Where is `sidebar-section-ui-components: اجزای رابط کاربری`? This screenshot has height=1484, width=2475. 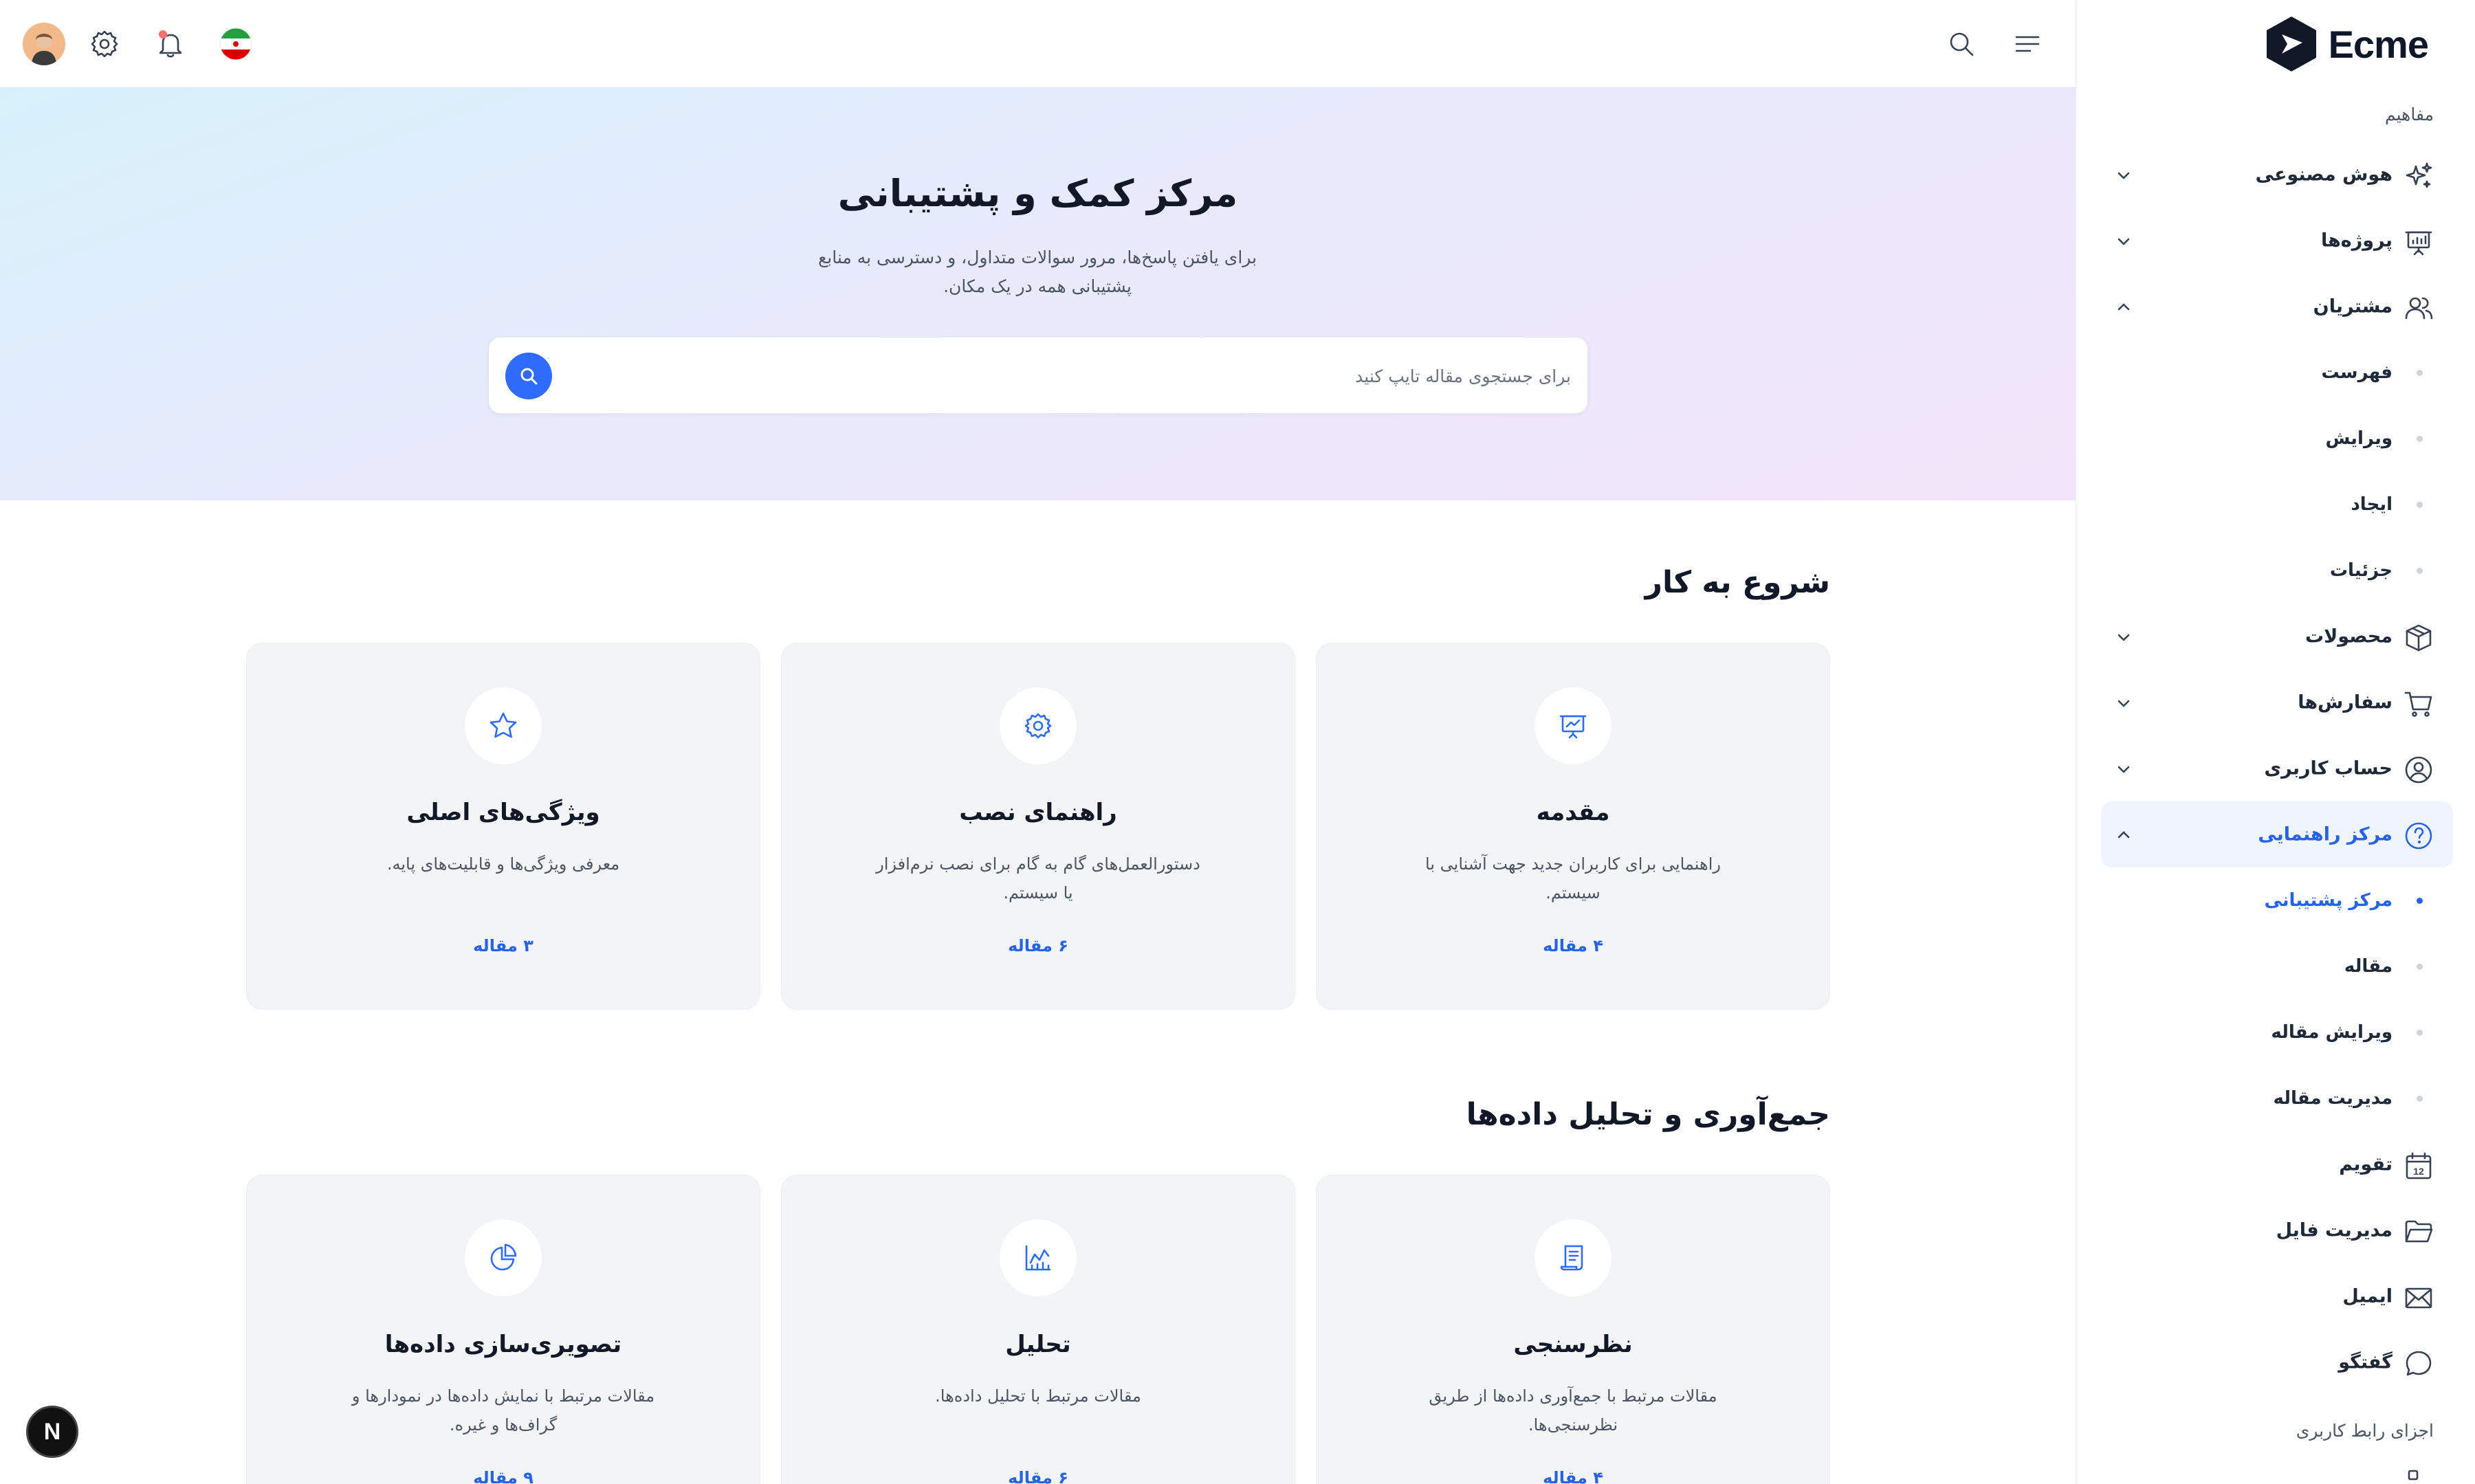
sidebar-section-ui-components: اجزای رابط کاربری is located at coordinates (2365, 1431).